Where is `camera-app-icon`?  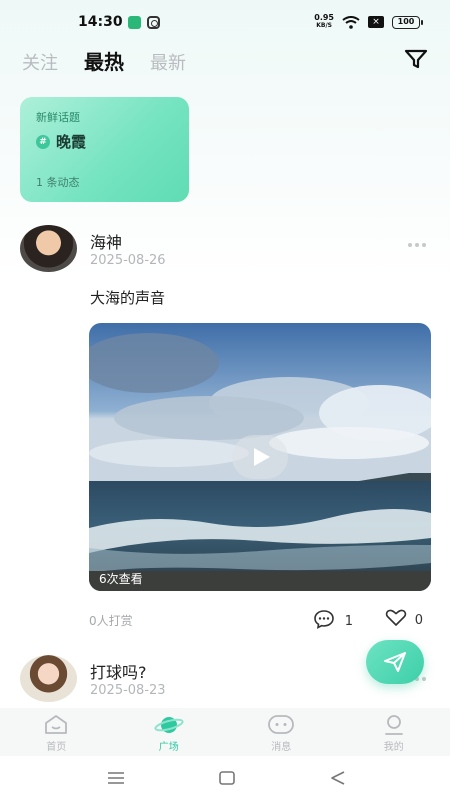 camera-app-icon is located at coordinates (153, 22).